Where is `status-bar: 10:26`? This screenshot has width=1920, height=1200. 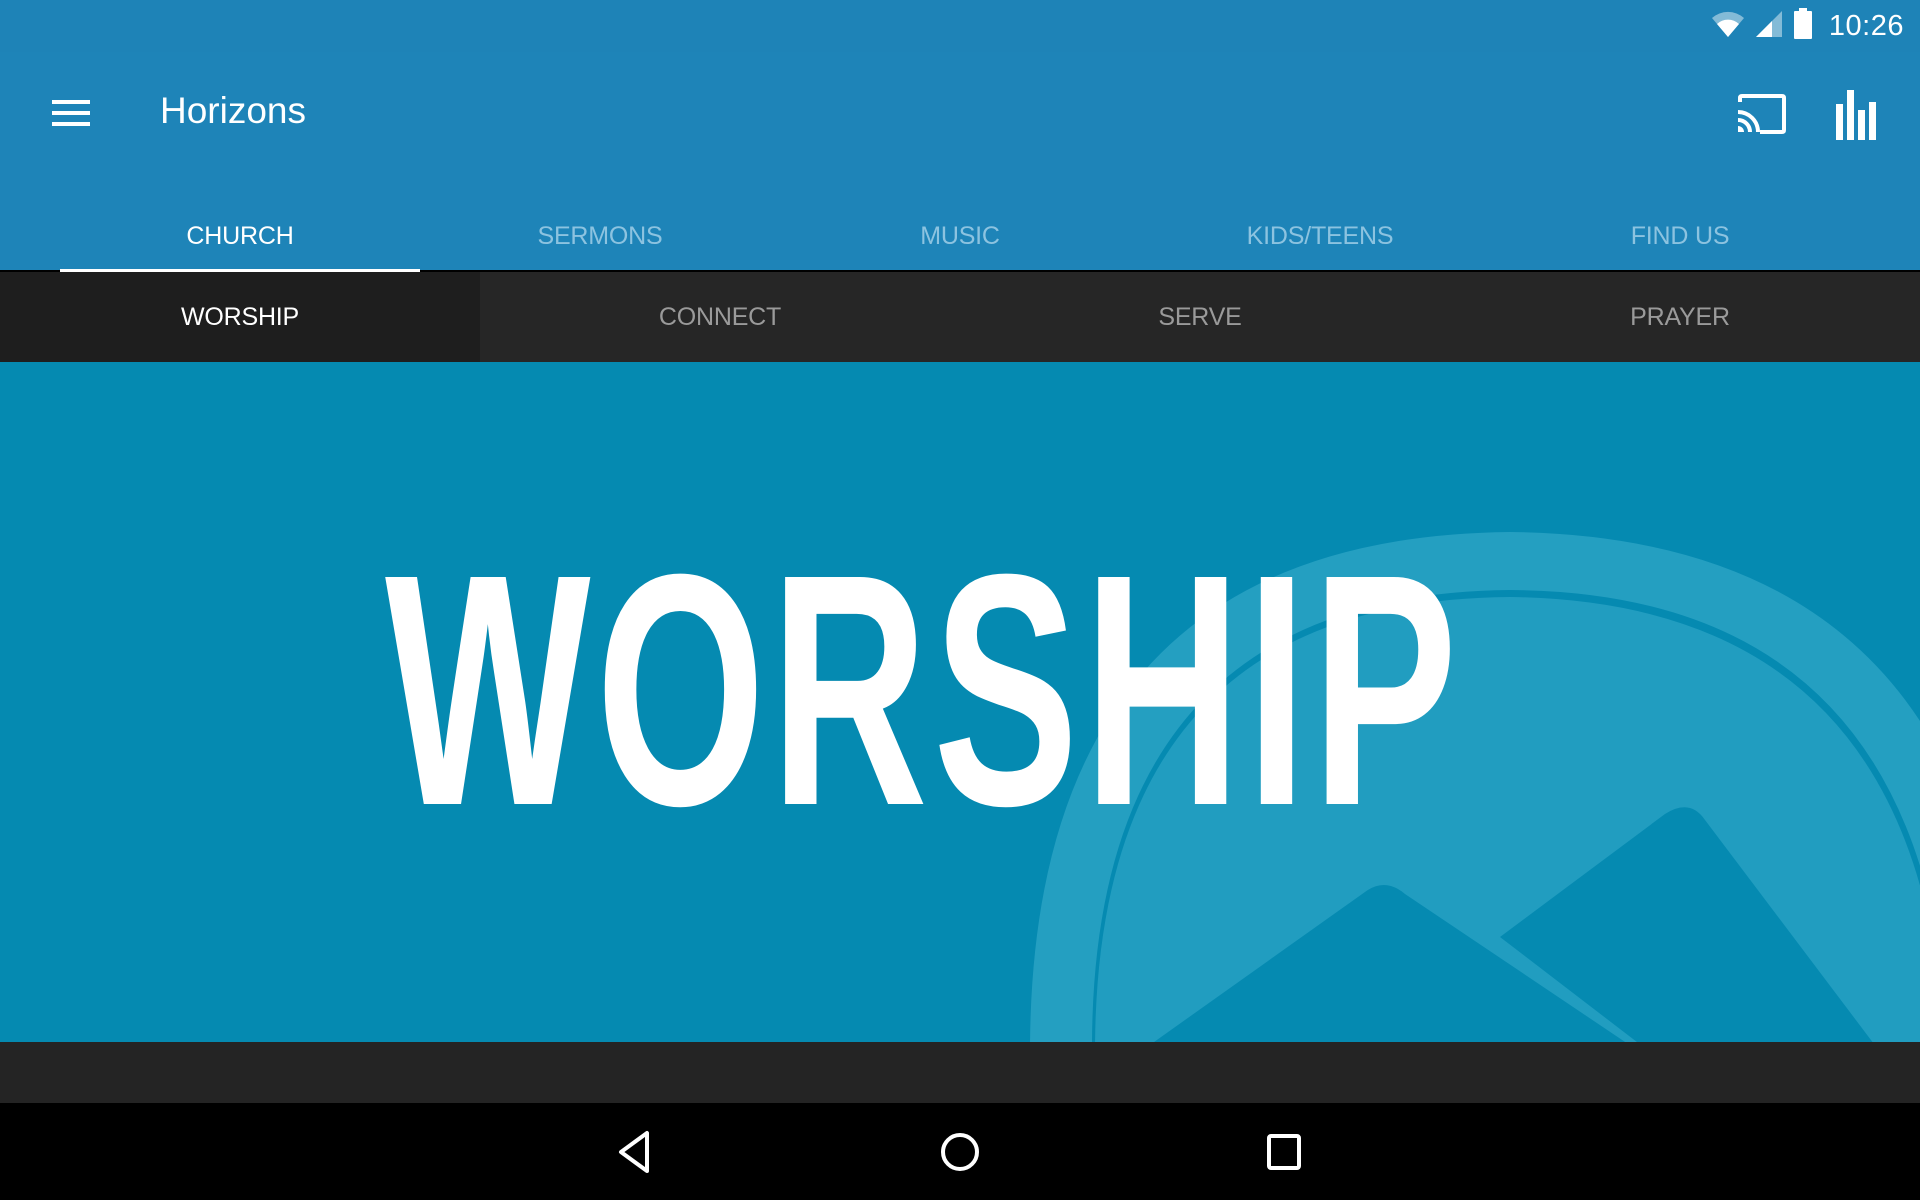
status-bar: 10:26 is located at coordinates (960, 26).